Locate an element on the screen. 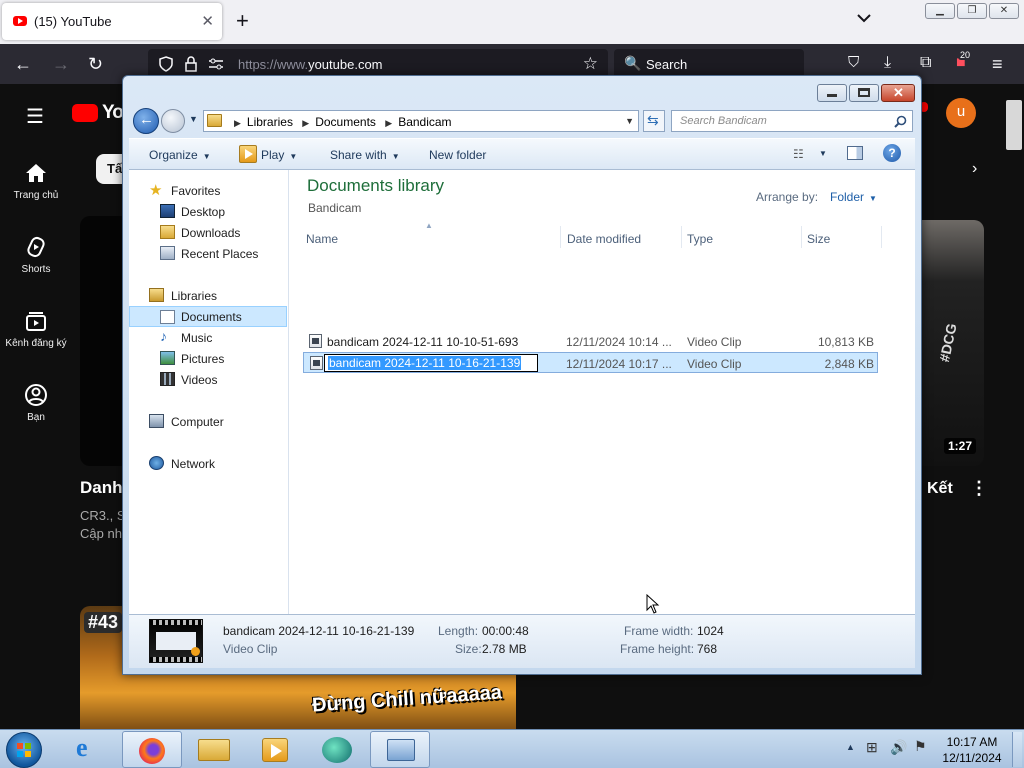 Image resolution: width=1024 pixels, height=768 pixels. help-icon: ? is located at coordinates (892, 153).